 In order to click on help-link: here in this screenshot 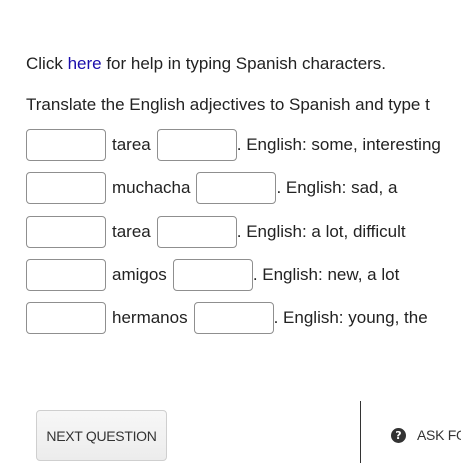, I will do `click(85, 63)`.